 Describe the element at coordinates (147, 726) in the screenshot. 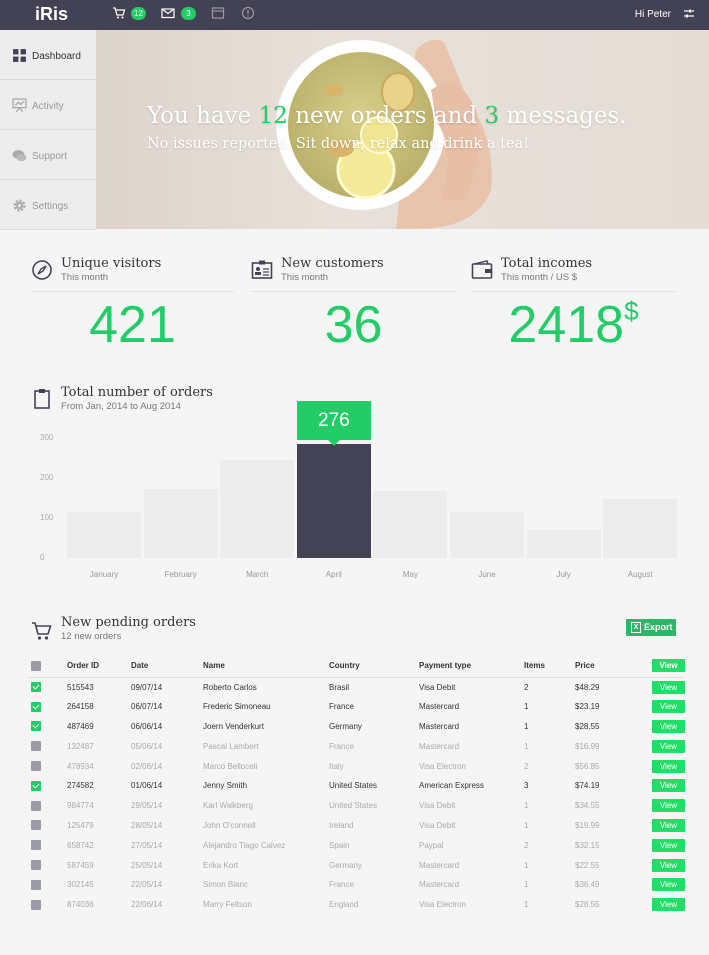

I see `order-date: 06/06/14` at that location.